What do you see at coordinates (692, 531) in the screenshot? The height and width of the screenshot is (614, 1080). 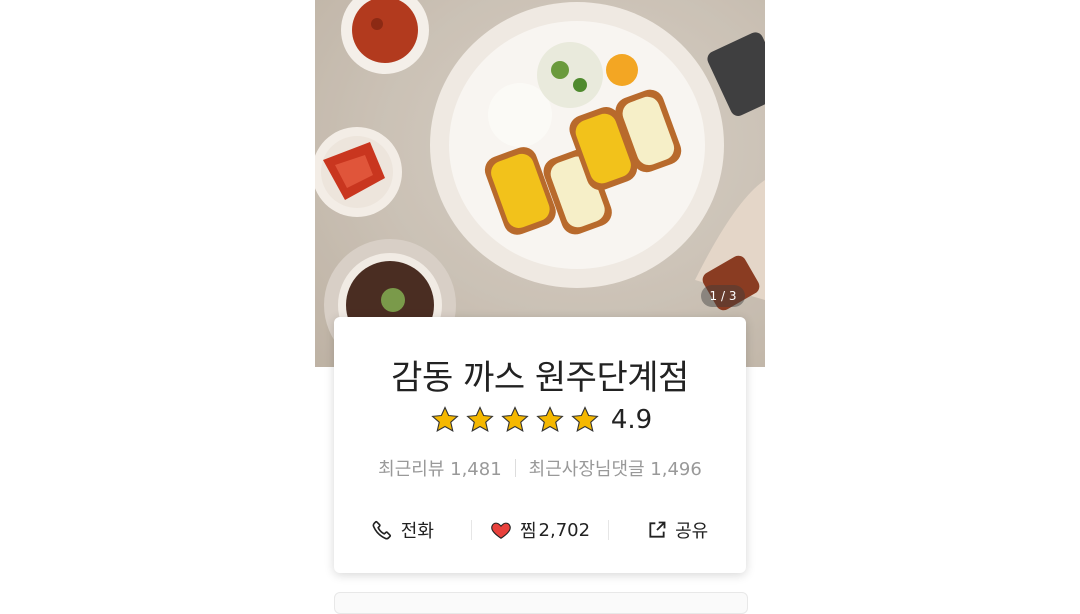 I see `share-label: 공유` at bounding box center [692, 531].